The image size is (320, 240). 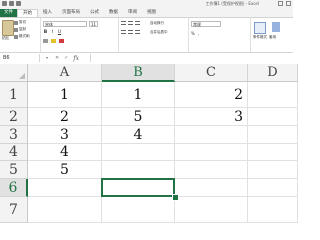 I want to click on paste-button: 粘贴, so click(x=5, y=38).